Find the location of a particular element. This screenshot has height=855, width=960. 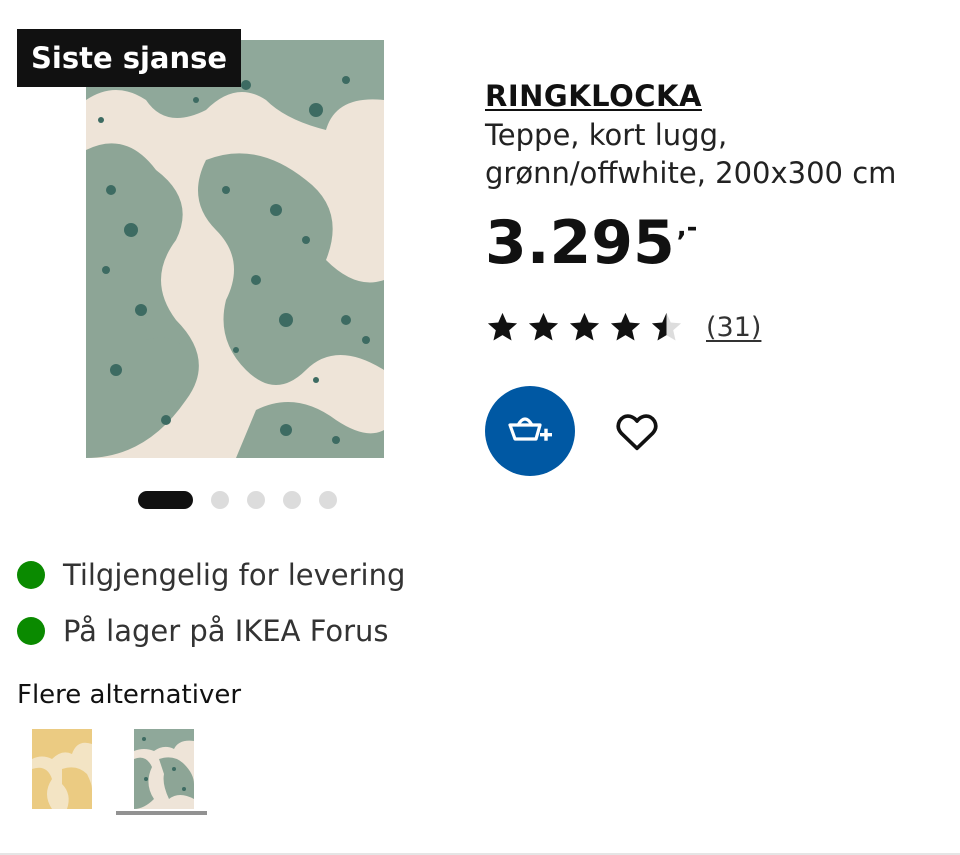

alternatives-list is located at coordinates (113, 769).